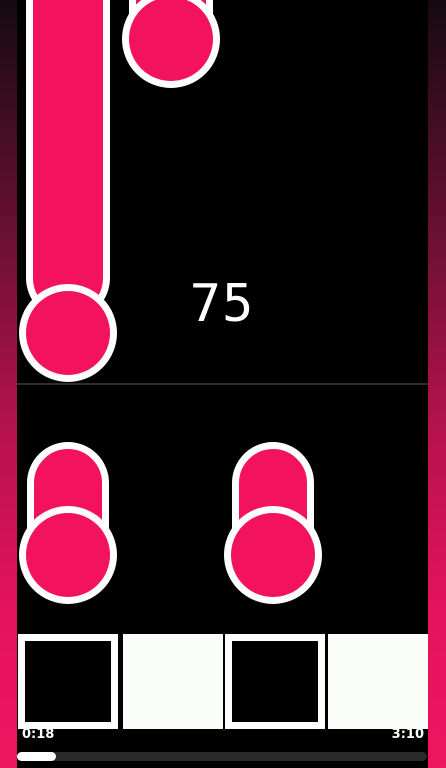  I want to click on hold-note-lane-1-head, so click(68, 333).